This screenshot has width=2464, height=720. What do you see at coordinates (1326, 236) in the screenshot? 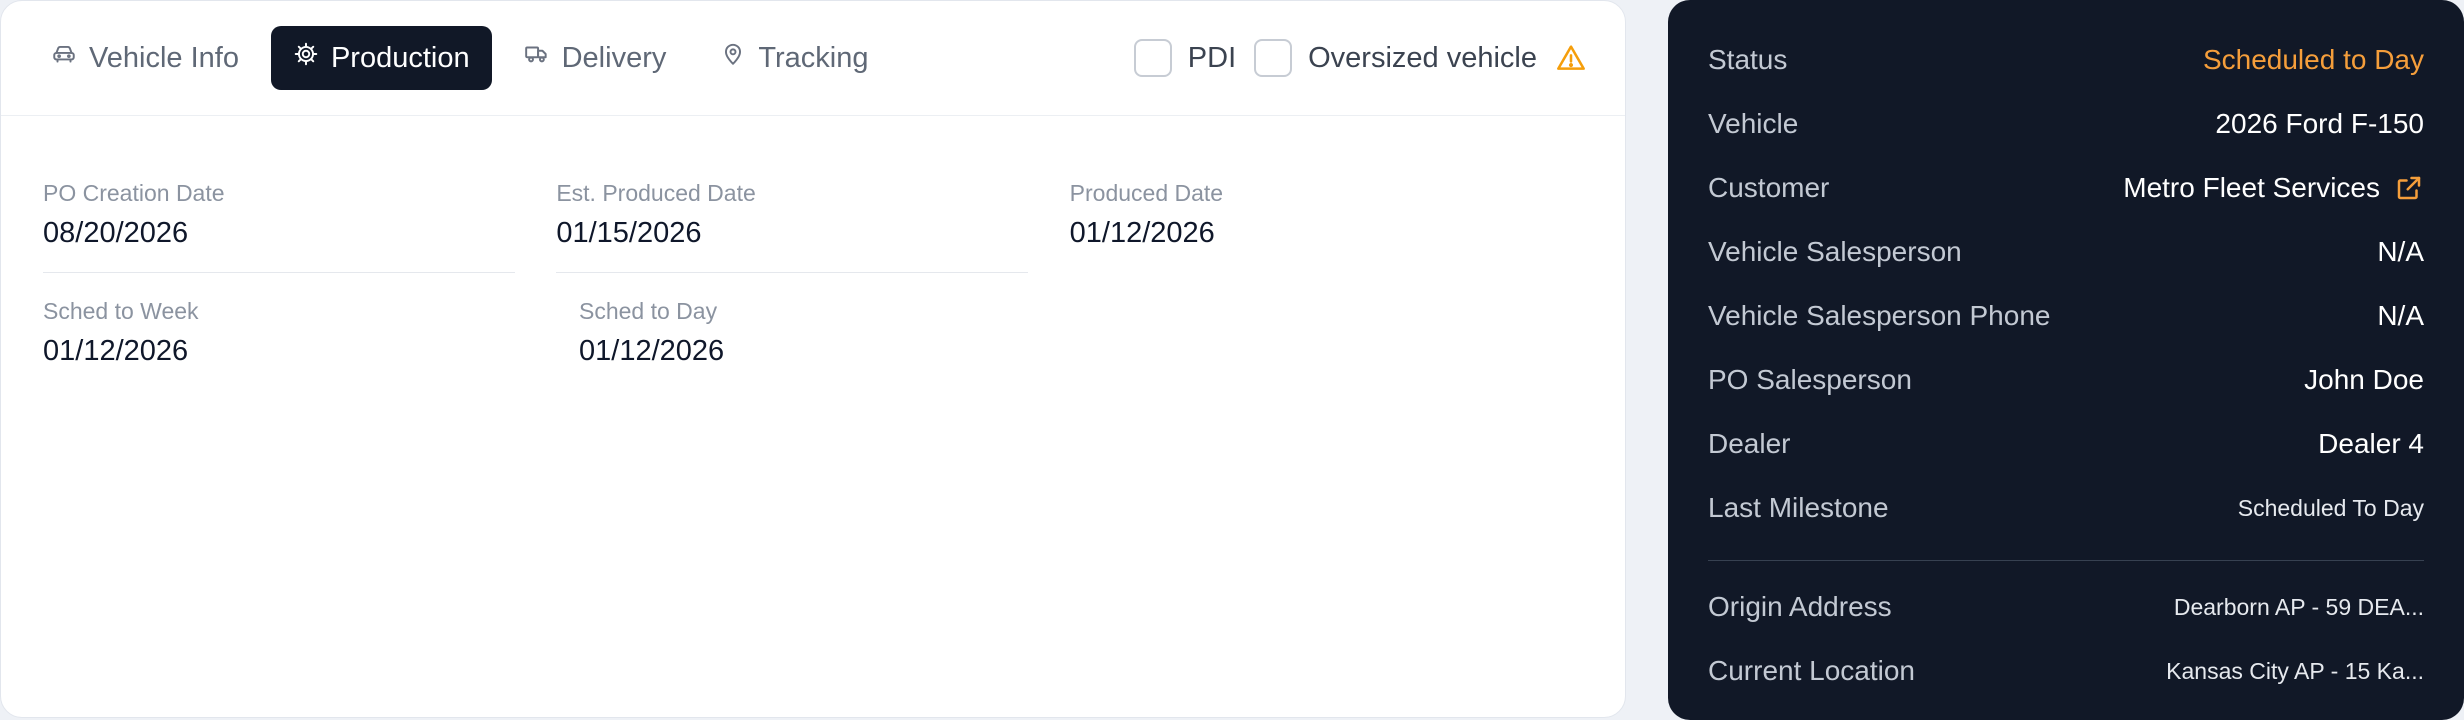
I see `produced-date-field: Produced Date 01/12/2026` at bounding box center [1326, 236].